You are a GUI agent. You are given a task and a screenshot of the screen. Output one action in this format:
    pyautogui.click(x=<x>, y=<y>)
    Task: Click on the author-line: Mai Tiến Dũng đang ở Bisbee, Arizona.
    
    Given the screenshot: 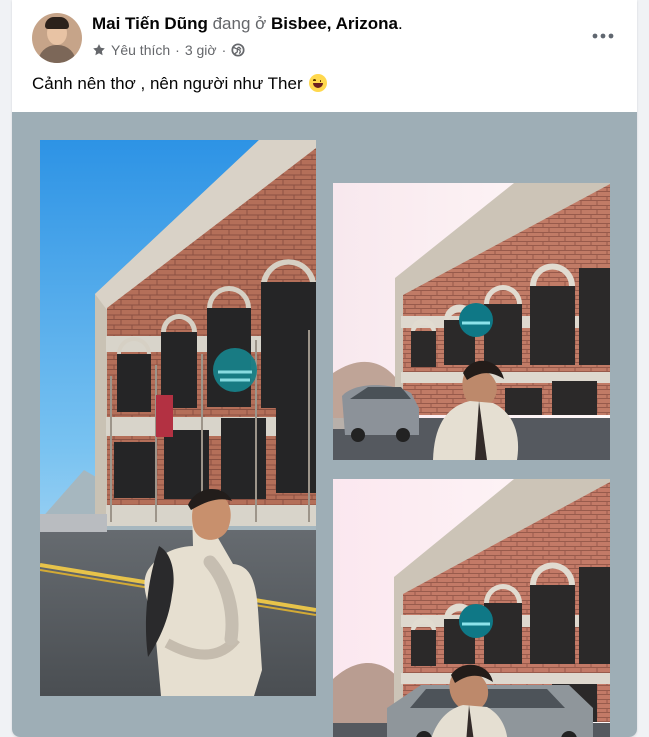 What is the action you would take?
    pyautogui.click(x=247, y=24)
    